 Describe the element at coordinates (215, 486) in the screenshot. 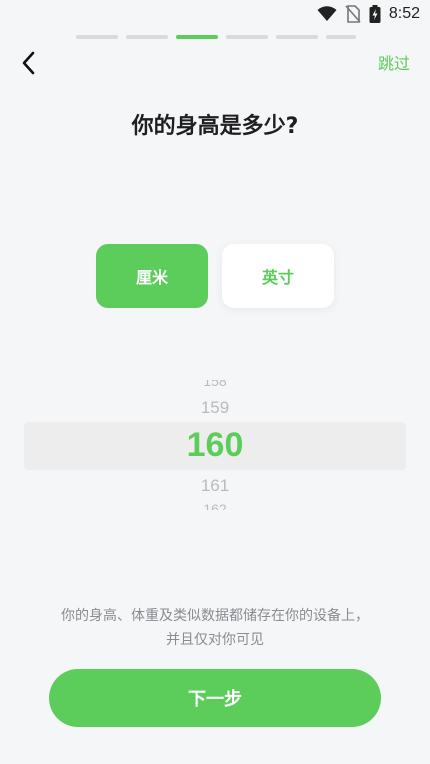

I see `picker-value: 161` at that location.